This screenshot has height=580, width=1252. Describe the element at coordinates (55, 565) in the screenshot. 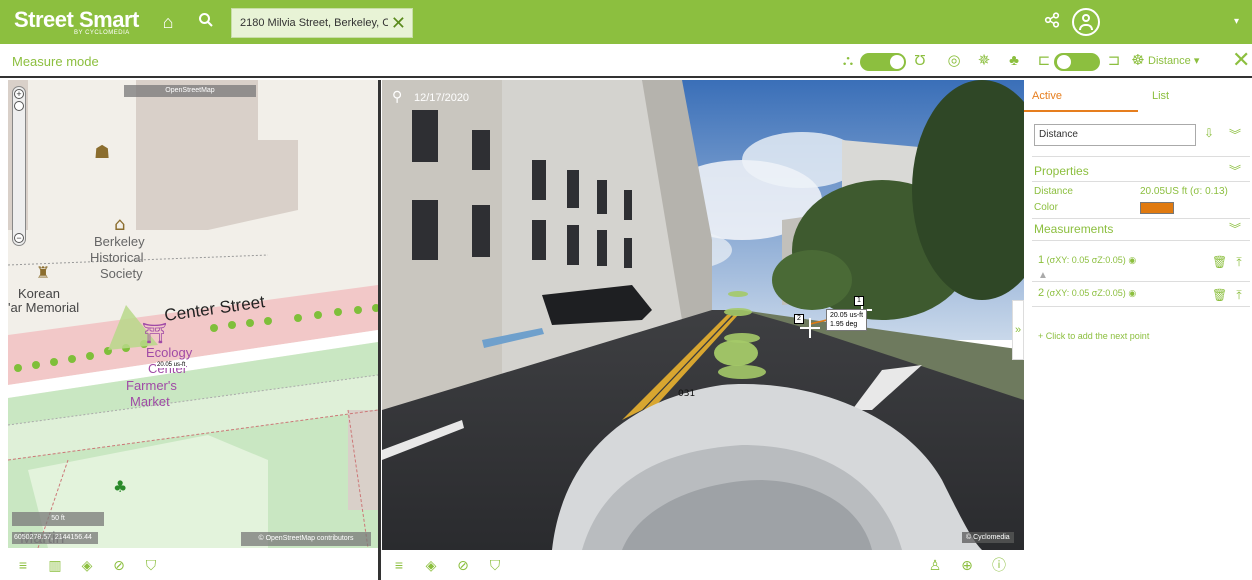

I see `map-icon: ▥` at that location.